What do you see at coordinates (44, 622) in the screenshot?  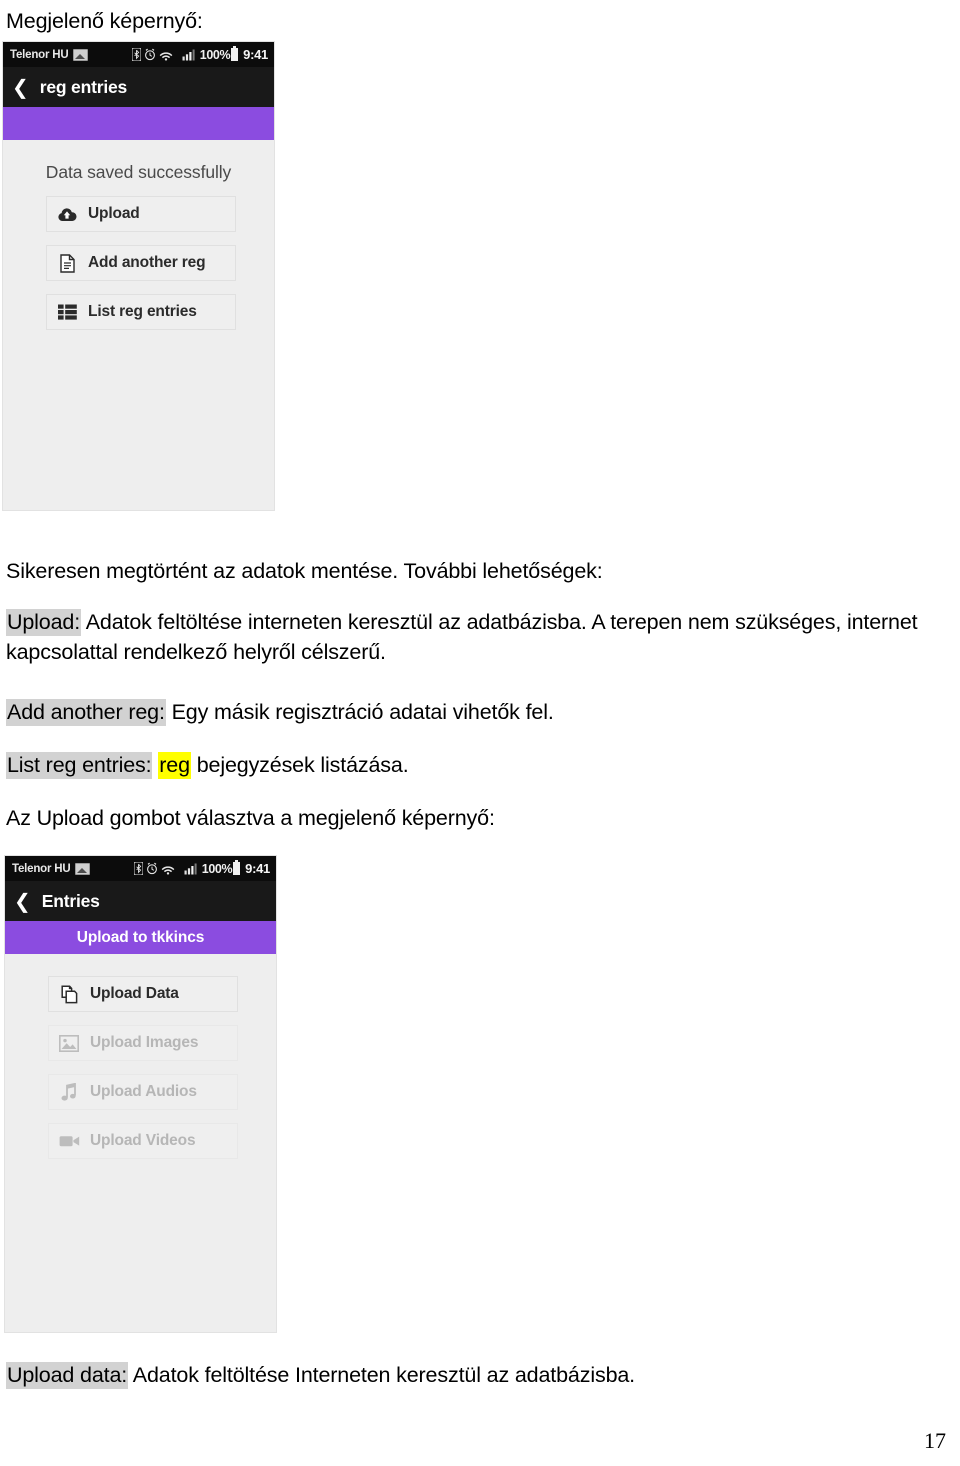 I see `text-run-highlighted: Upload:` at bounding box center [44, 622].